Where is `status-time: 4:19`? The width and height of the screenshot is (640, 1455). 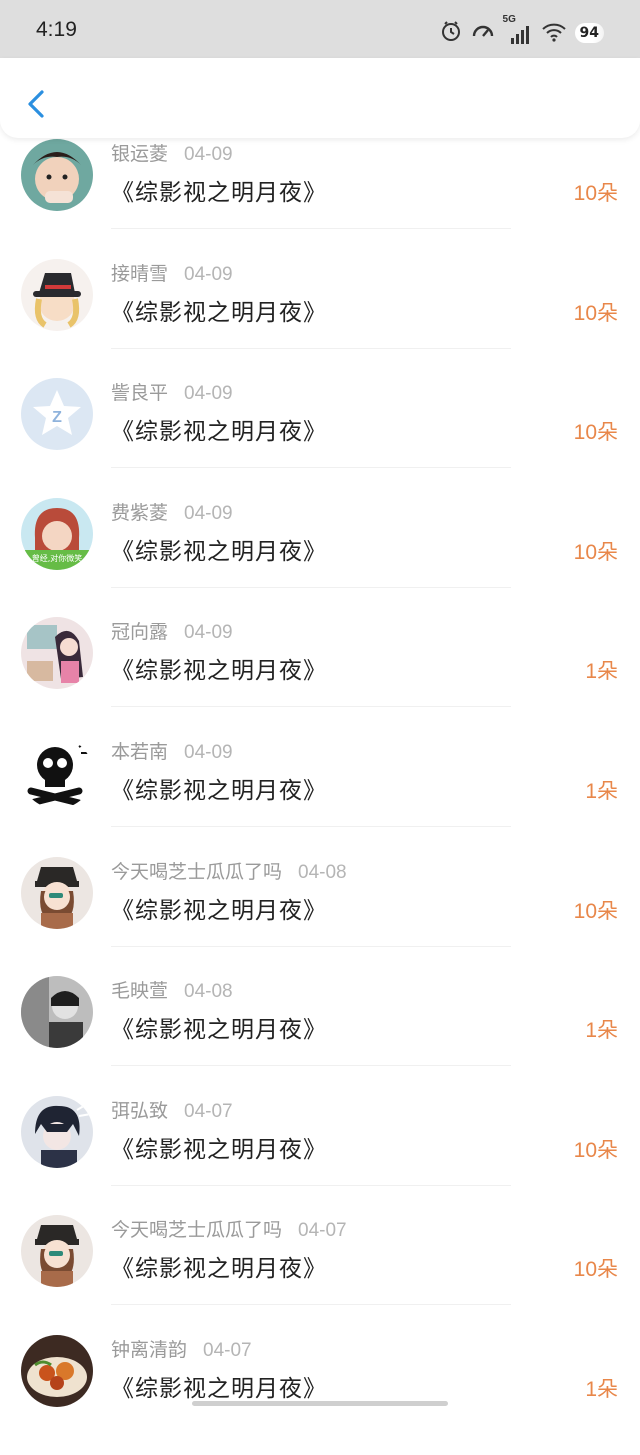
status-time: 4:19 is located at coordinates (56, 29).